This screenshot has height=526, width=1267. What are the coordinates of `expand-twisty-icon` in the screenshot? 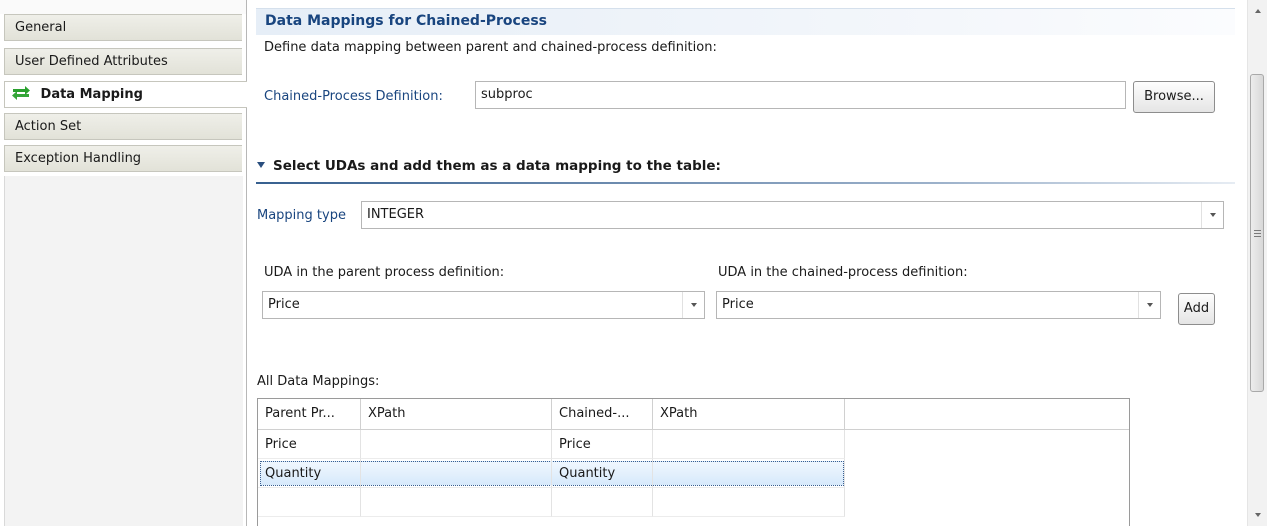 It's located at (261, 165).